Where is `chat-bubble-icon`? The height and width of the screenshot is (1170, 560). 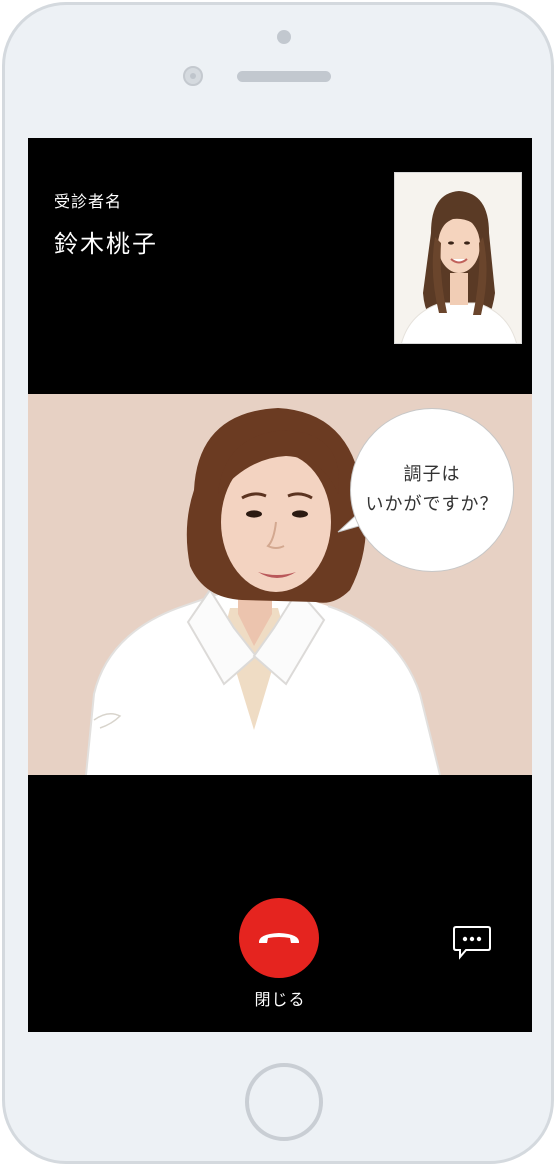
chat-bubble-icon is located at coordinates (472, 943).